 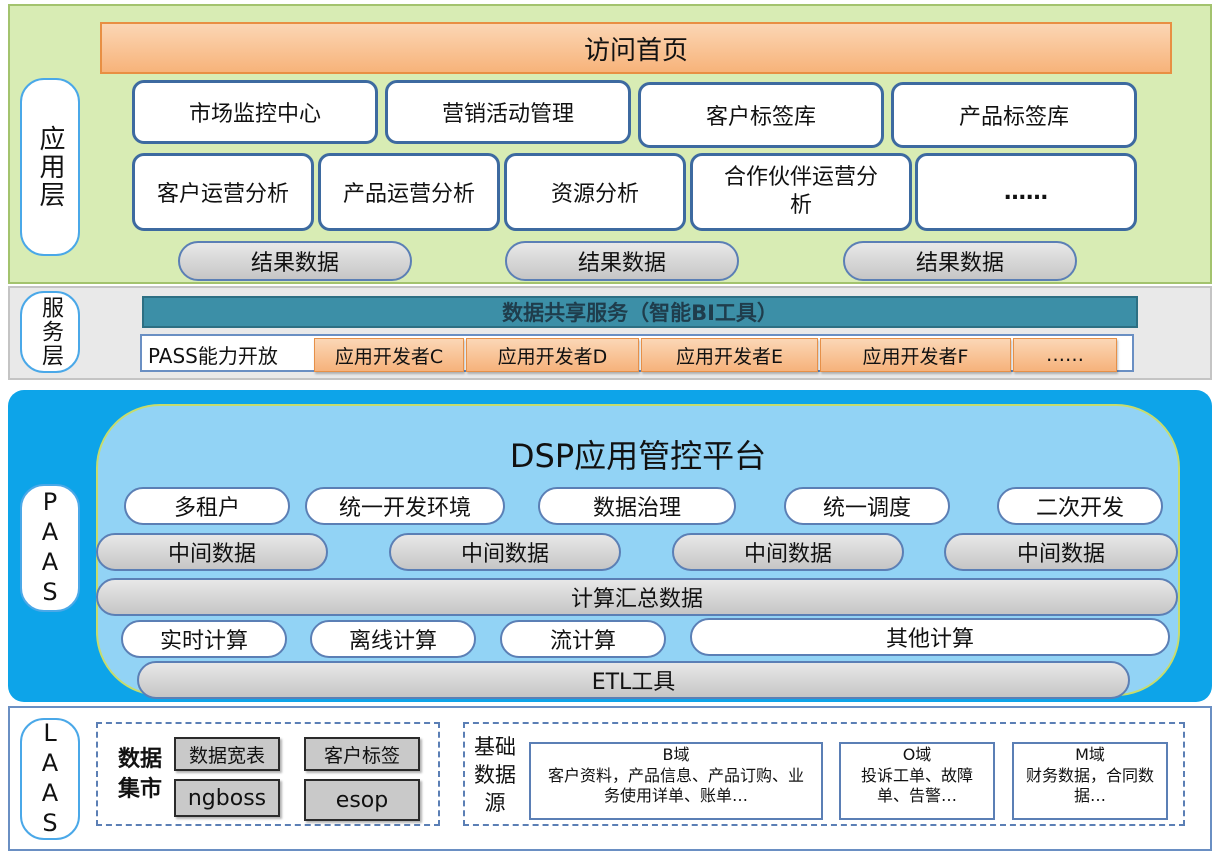 I want to click on laas-layer-label: LAAS, so click(x=50, y=779).